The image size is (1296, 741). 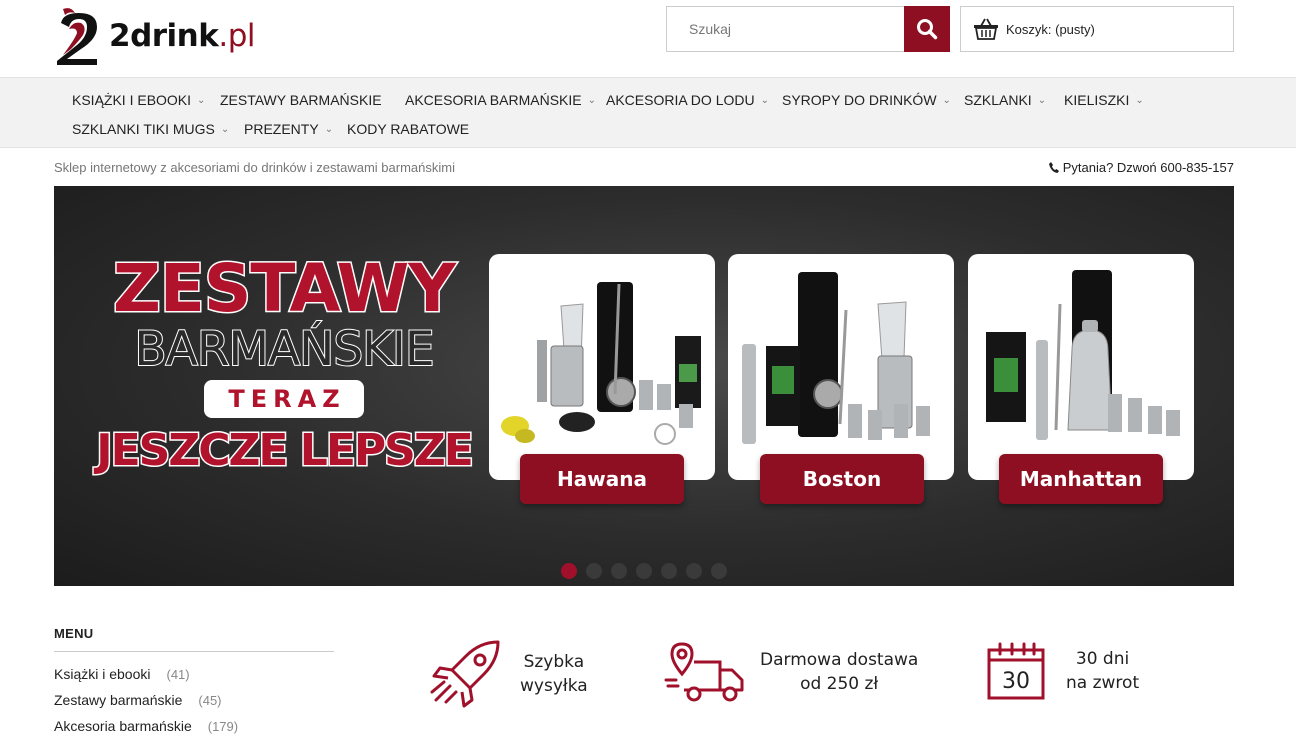 I want to click on nav-item-ksiazki: KSIĄŻKI I EBOOKI ⌄, so click(x=138, y=100).